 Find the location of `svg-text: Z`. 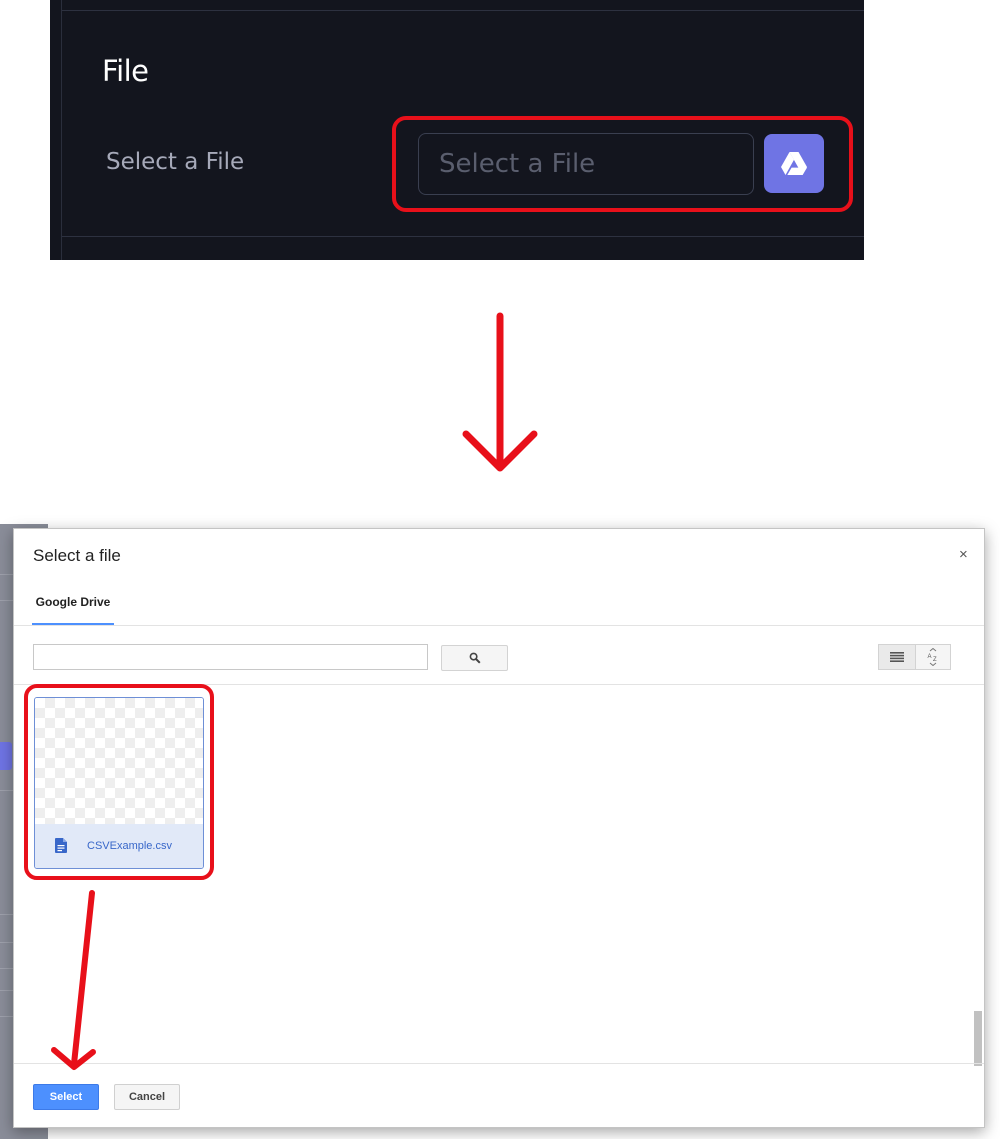

svg-text: Z is located at coordinates (935, 660).